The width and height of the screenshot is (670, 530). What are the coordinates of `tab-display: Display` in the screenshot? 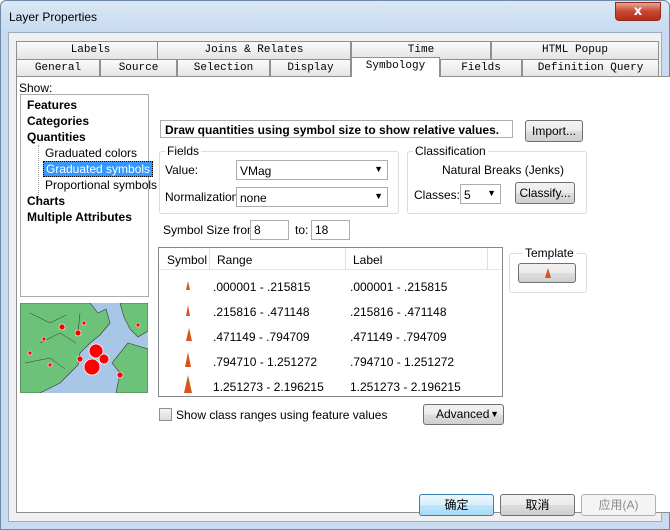 It's located at (310, 68).